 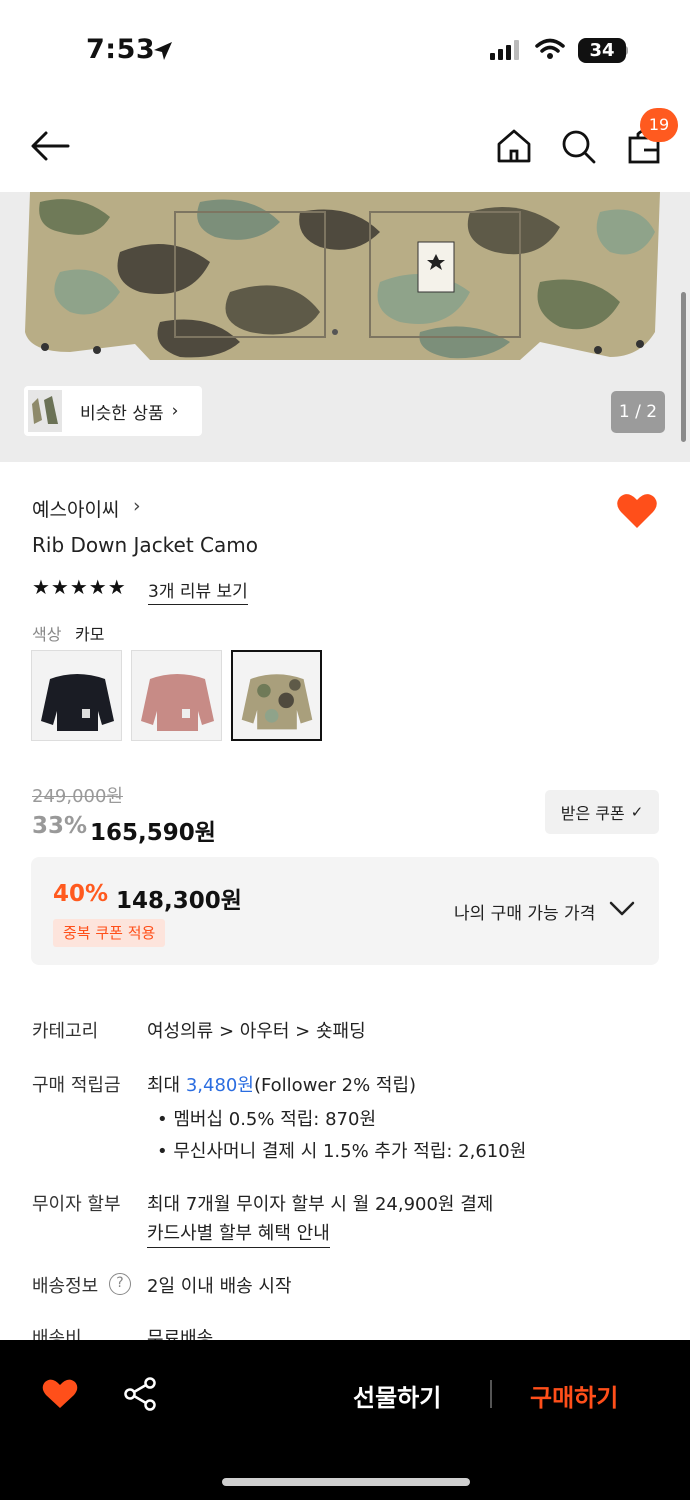 What do you see at coordinates (342, 1151) in the screenshot?
I see `points-bullet-money: • 무신사머니 결제 시 1.5% 추가 적립: 2,610원` at bounding box center [342, 1151].